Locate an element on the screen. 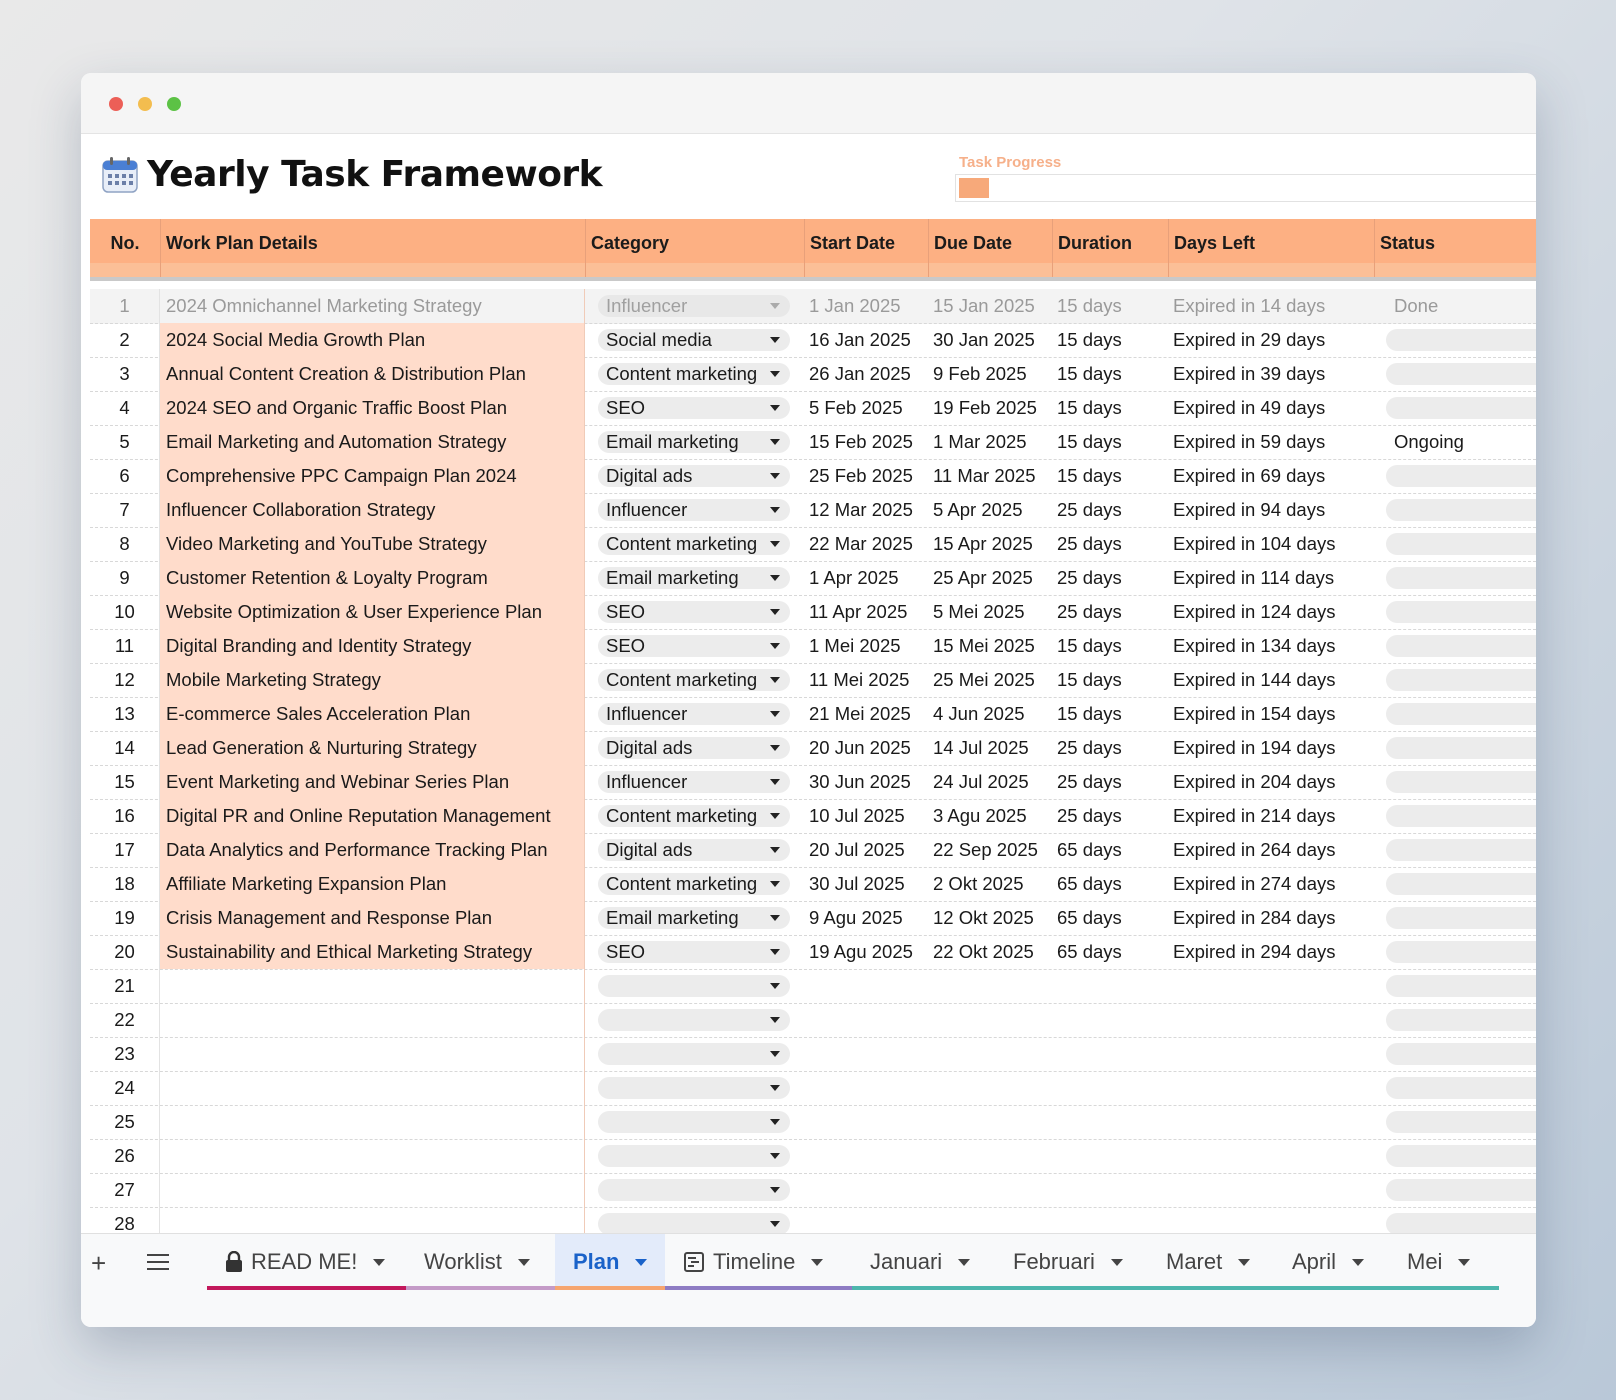 The height and width of the screenshot is (1400, 1616). due-date-cell: 2 Okt 2025 is located at coordinates (995, 884).